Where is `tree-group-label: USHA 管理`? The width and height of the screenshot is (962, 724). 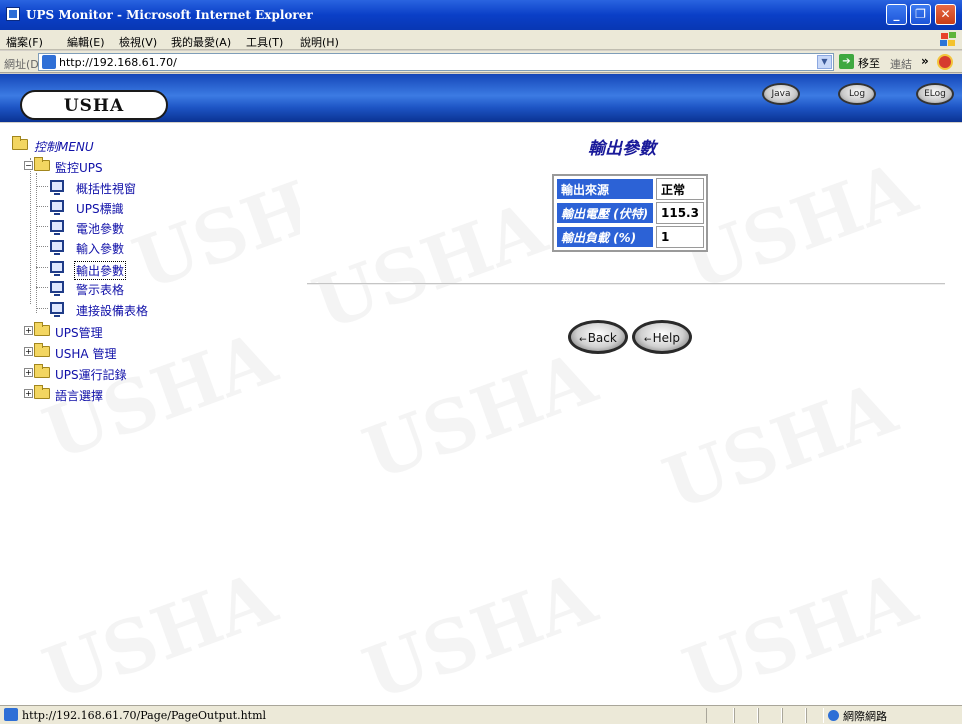 tree-group-label: USHA 管理 is located at coordinates (86, 354).